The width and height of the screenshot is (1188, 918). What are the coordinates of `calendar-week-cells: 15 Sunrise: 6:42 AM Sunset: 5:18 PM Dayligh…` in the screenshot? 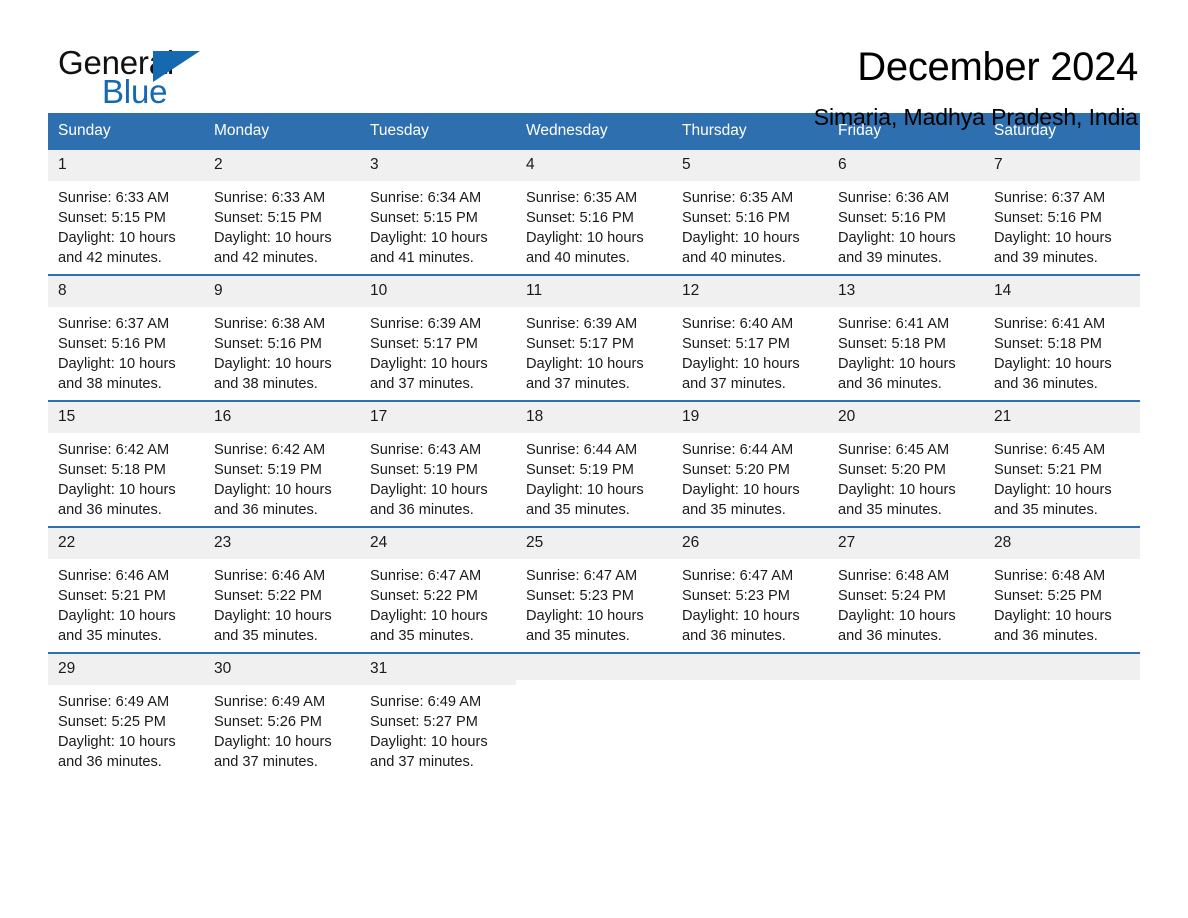 It's located at (594, 464).